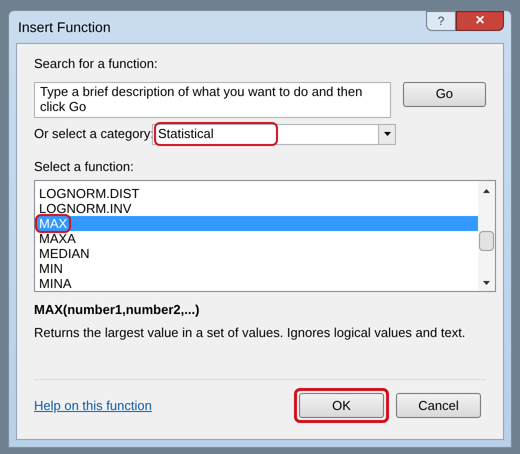 Image resolution: width=520 pixels, height=454 pixels. What do you see at coordinates (257, 193) in the screenshot?
I see `function-item: LOGNORM.DIST` at bounding box center [257, 193].